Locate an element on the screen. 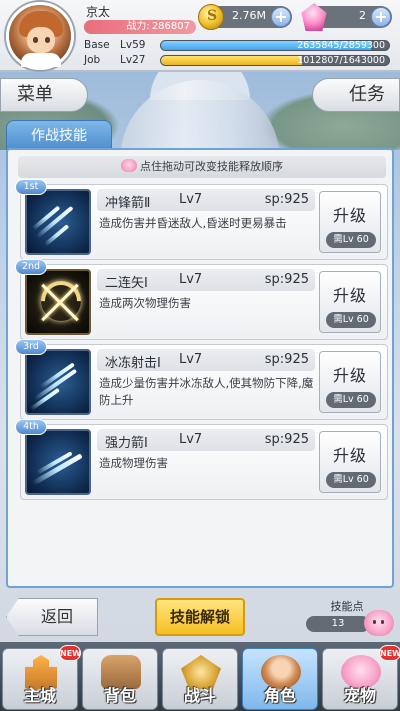 This screenshot has width=400, height=711. skill-description: 造成少量伤害并冰冻敌人,使其物防下降,魔防上升 is located at coordinates (206, 391).